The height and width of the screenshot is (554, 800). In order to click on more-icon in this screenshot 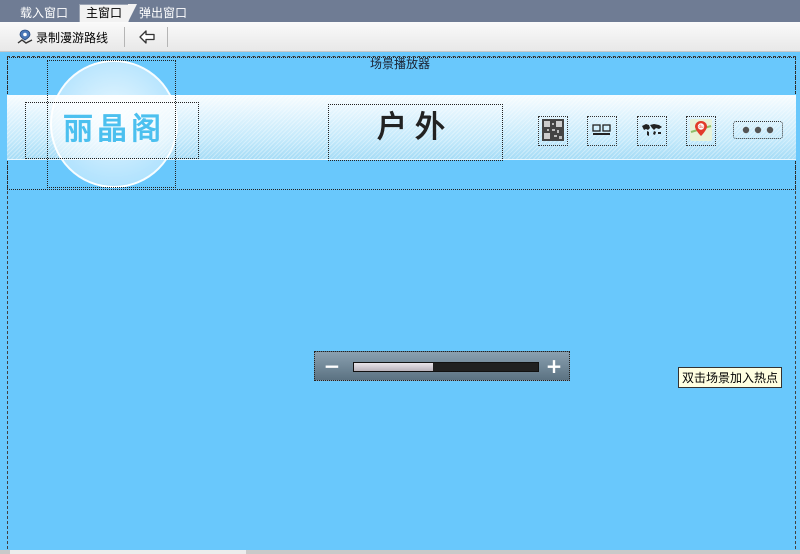, I will do `click(758, 130)`.